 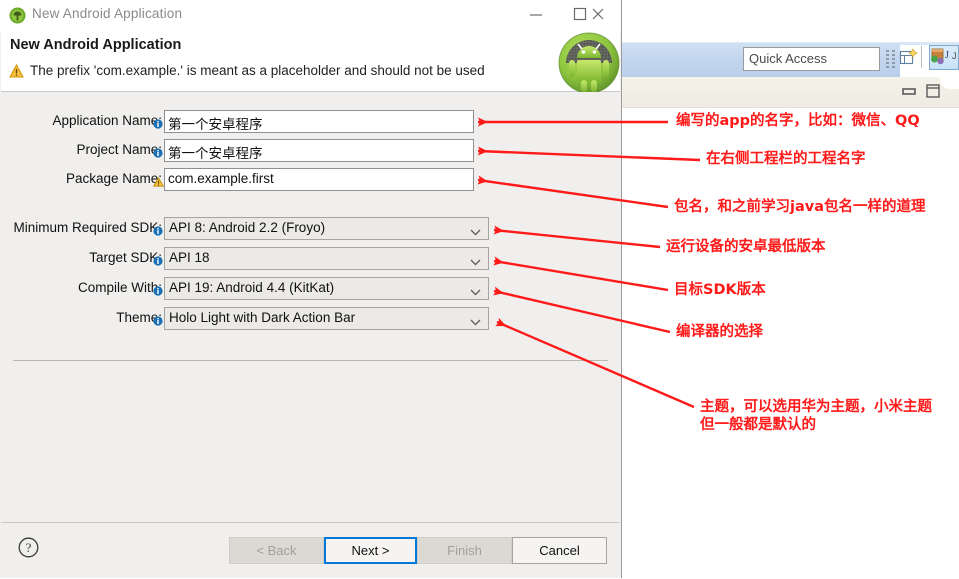 What do you see at coordinates (800, 207) in the screenshot?
I see `annotation-text-package-name: 包名，和之前学习java包名一样的道理` at bounding box center [800, 207].